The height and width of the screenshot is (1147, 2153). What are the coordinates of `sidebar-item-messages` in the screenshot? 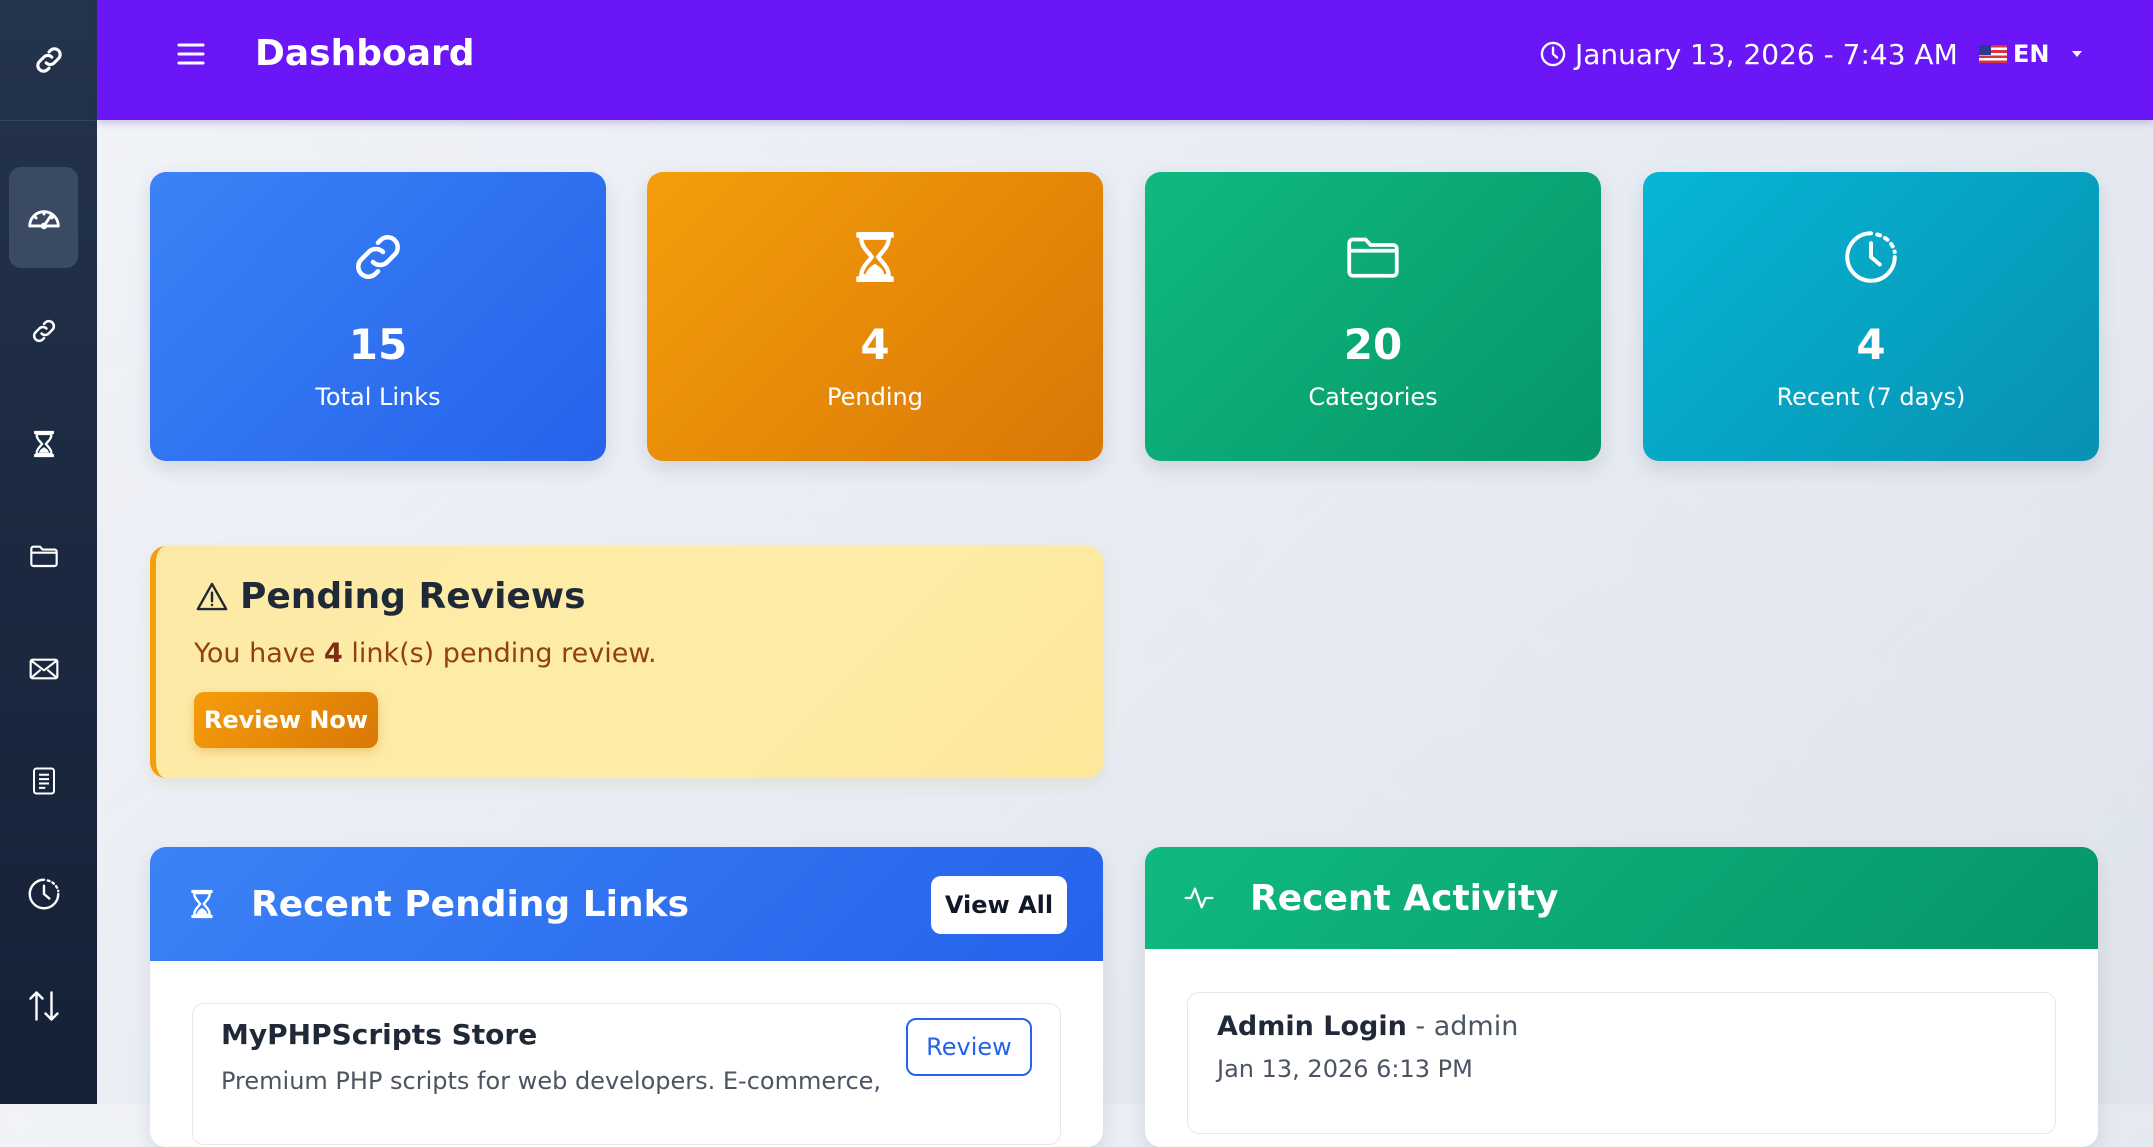 It's located at (43, 668).